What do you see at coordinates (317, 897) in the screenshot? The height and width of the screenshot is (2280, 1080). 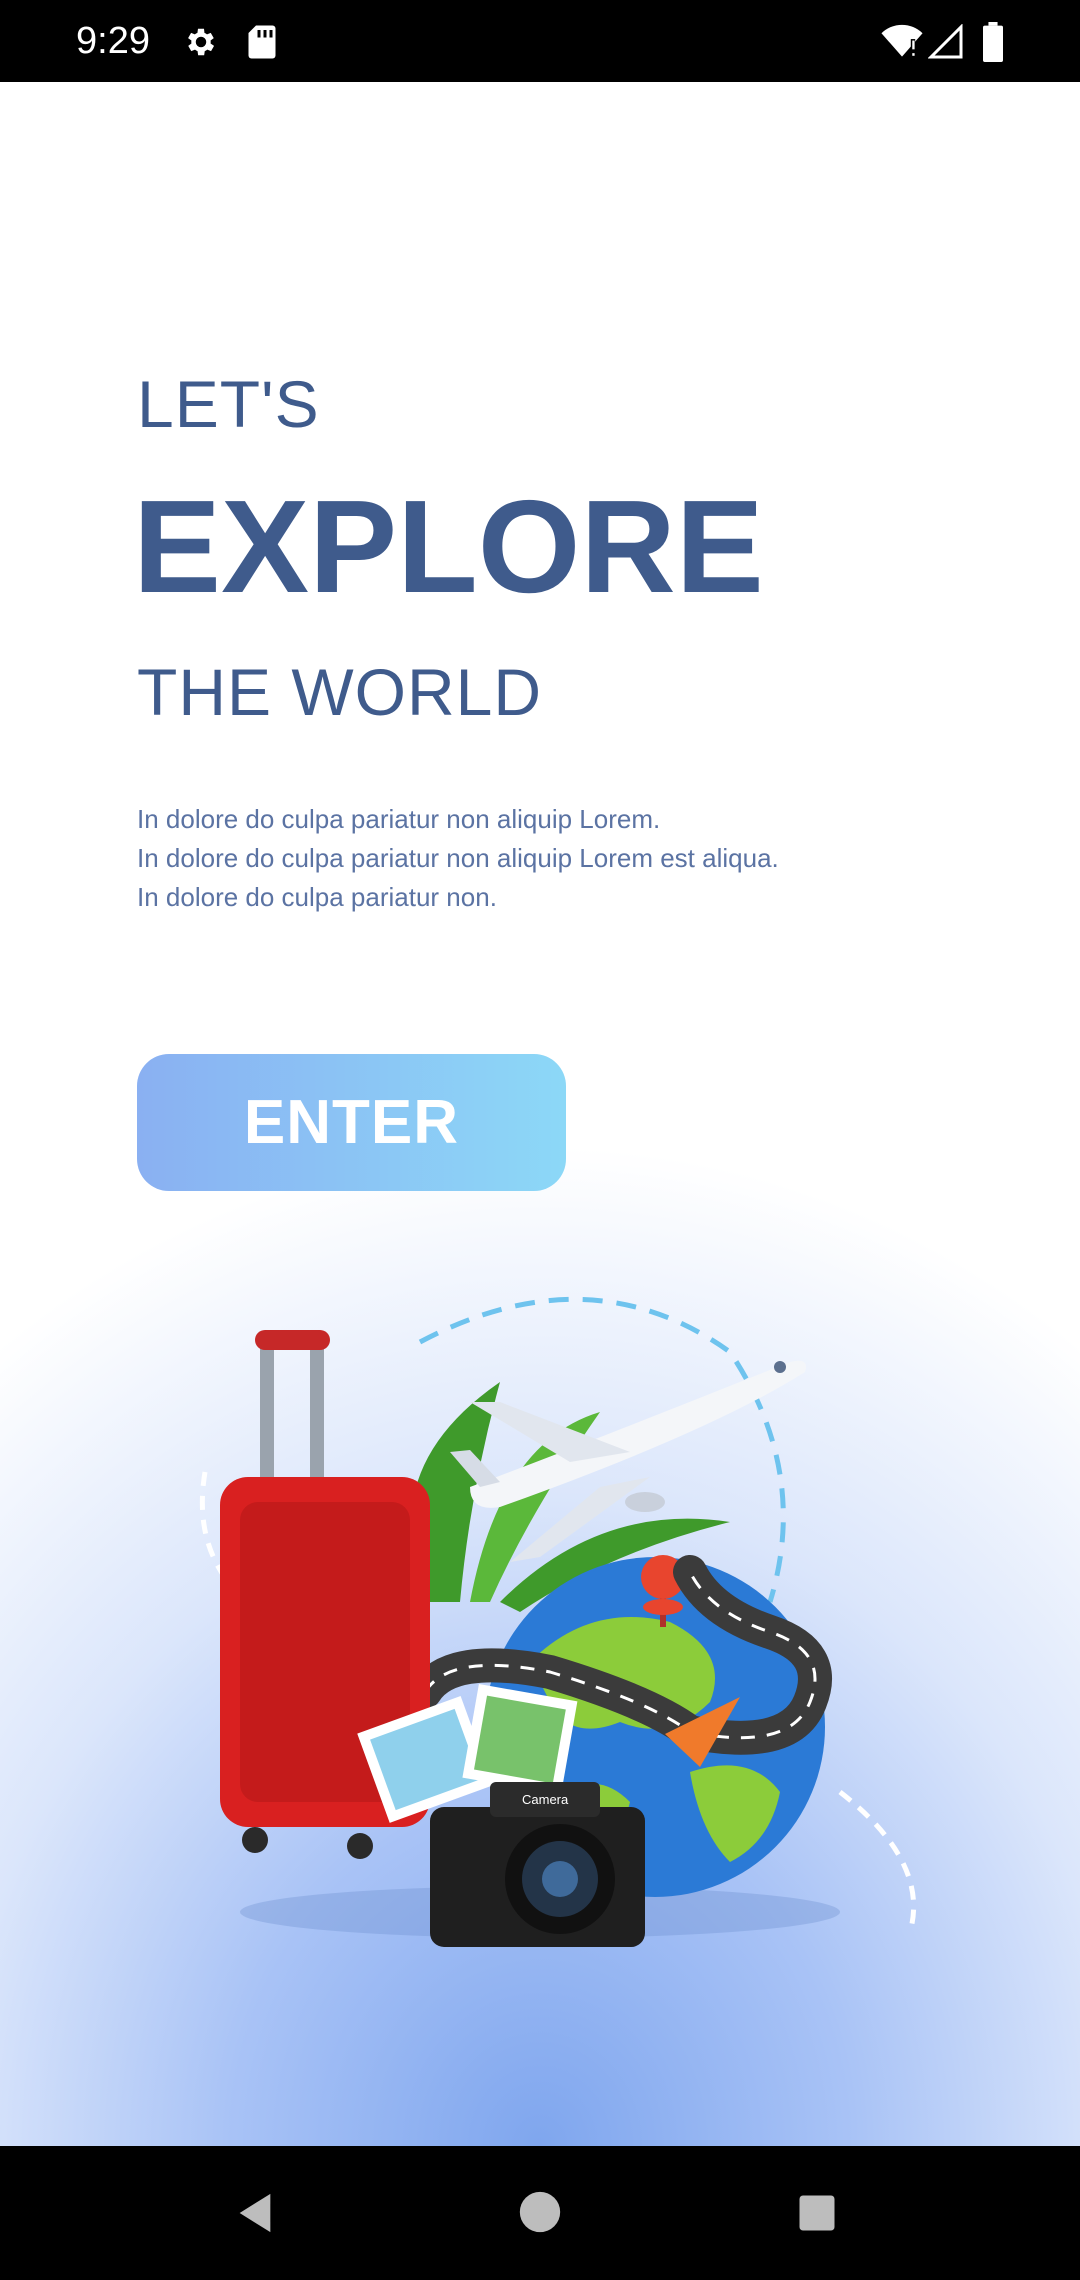 I see `description-line: In dolore do culpa pariatur non.` at bounding box center [317, 897].